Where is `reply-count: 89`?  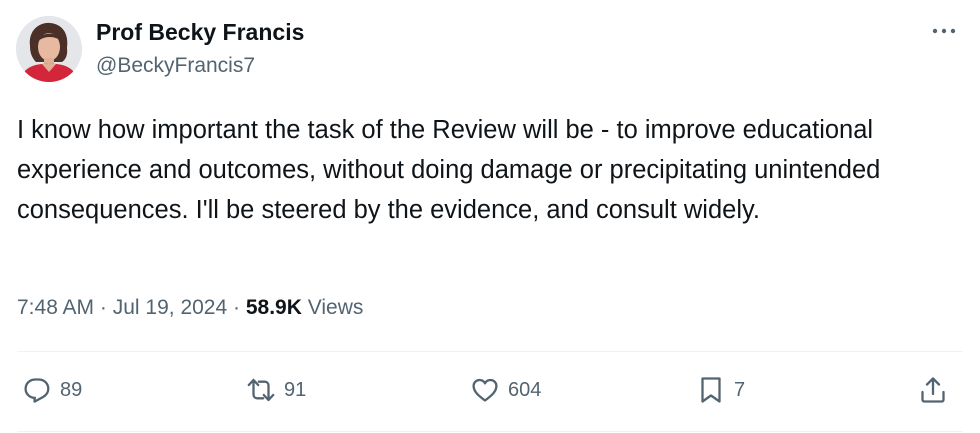 reply-count: 89 is located at coordinates (71, 389).